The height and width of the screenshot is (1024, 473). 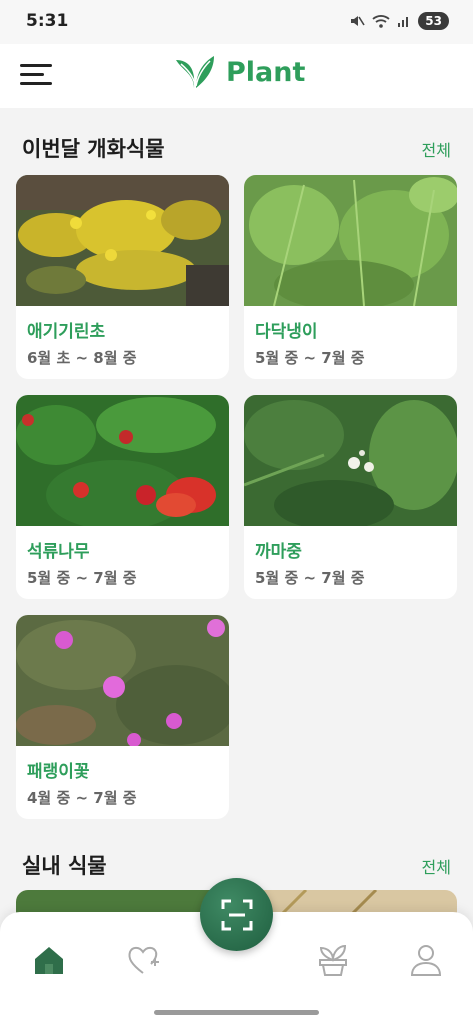 I want to click on plant-name: 까마중, so click(x=278, y=552).